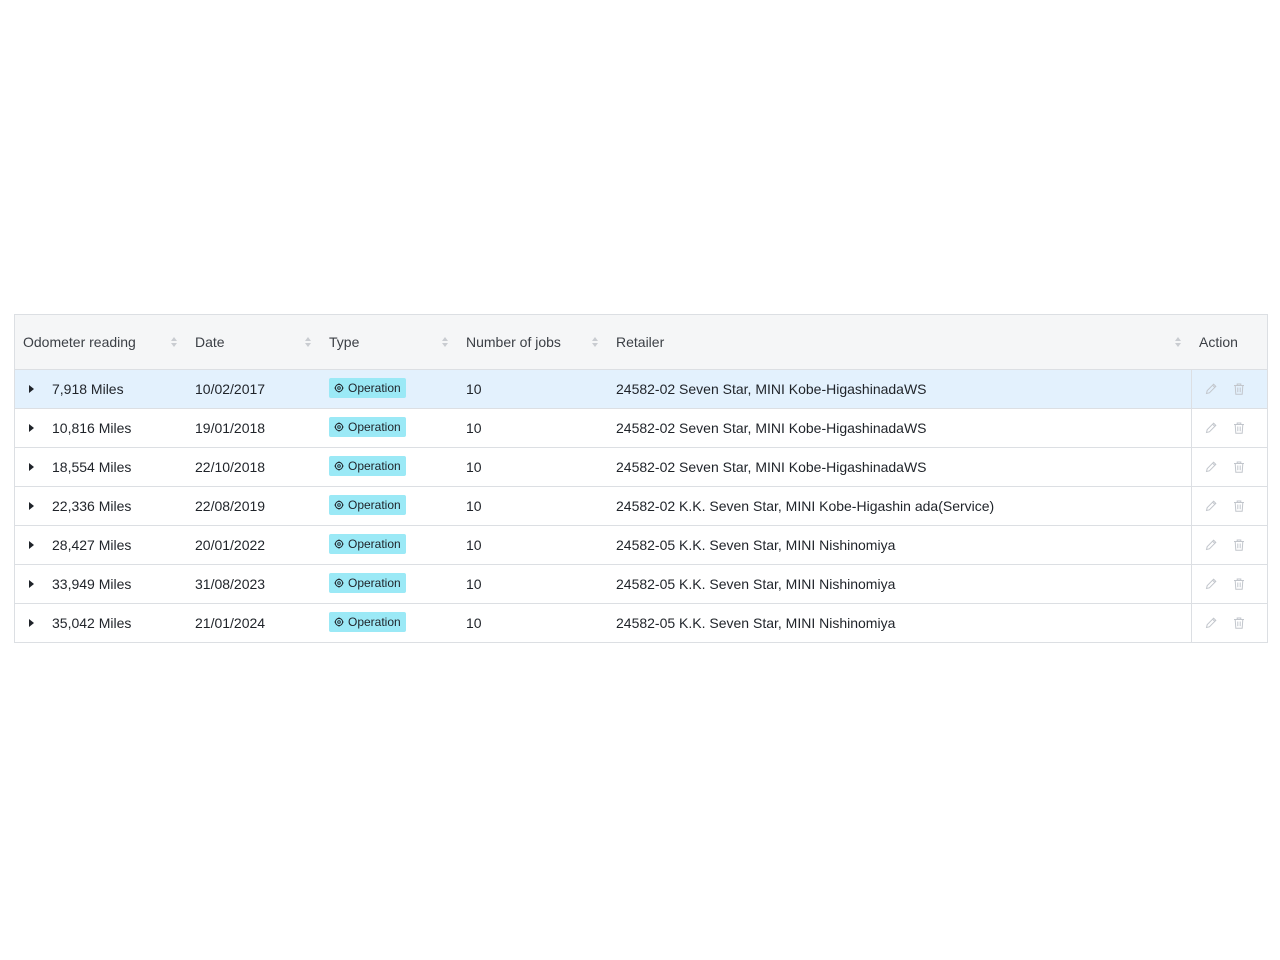 The image size is (1280, 960). I want to click on column-header-label: Odometer reading, so click(79, 342).